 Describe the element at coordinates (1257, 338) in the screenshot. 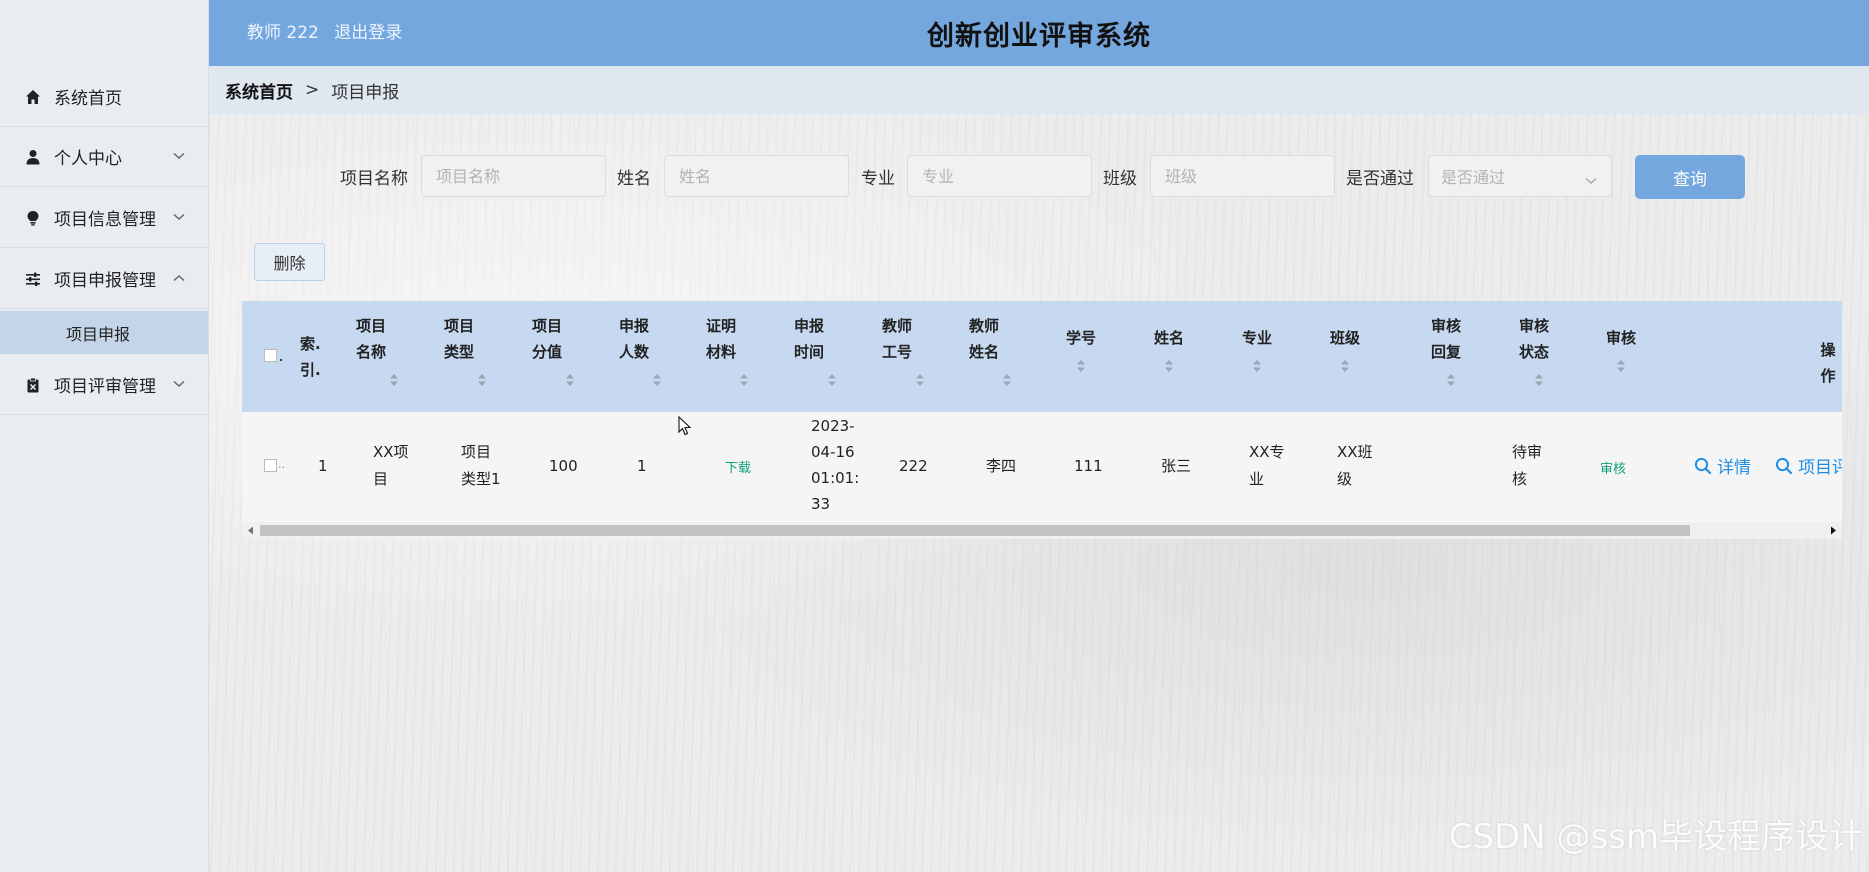

I see `th-major: 专业` at that location.